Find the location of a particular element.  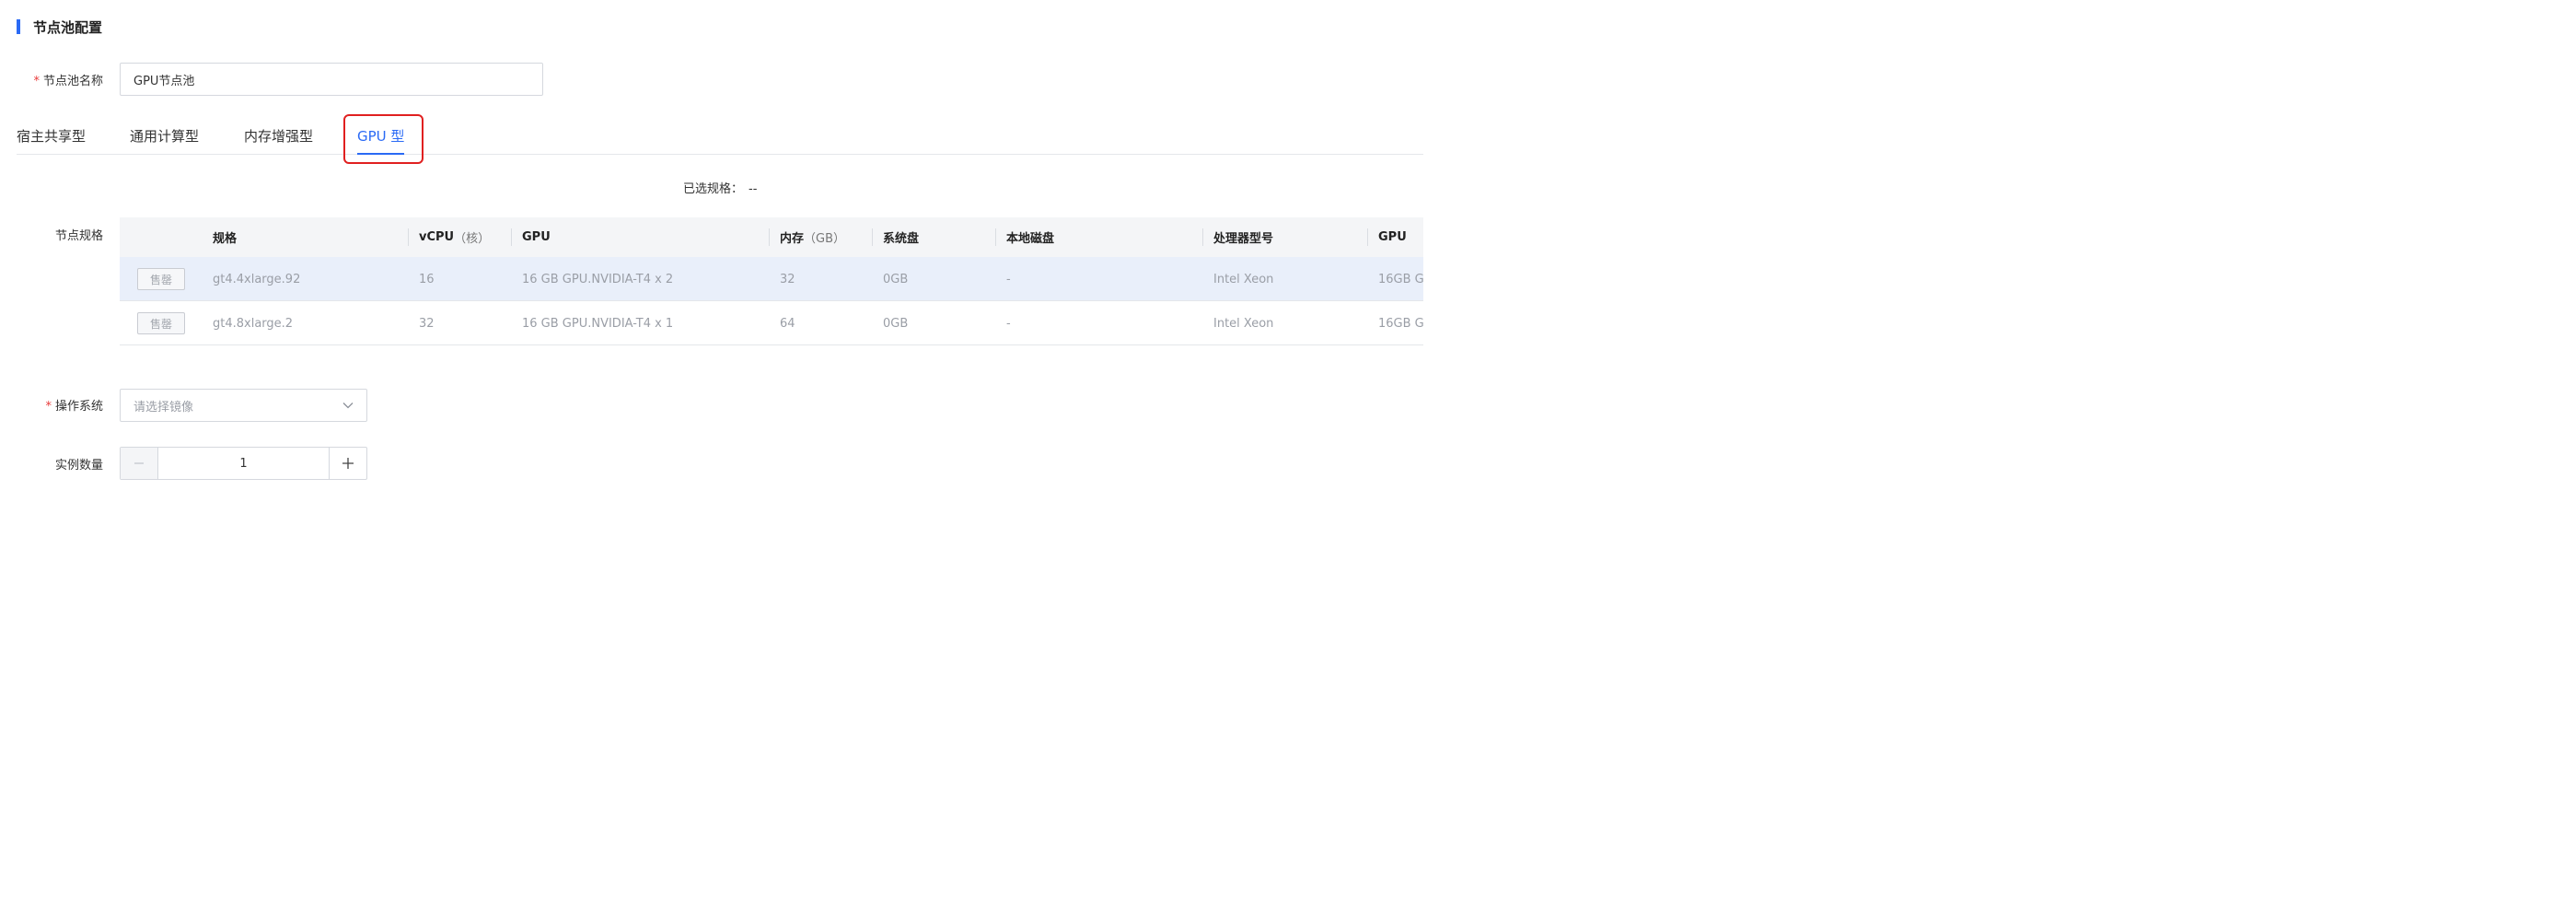

tab-memory-enhanced: 内存增强型 is located at coordinates (278, 135).